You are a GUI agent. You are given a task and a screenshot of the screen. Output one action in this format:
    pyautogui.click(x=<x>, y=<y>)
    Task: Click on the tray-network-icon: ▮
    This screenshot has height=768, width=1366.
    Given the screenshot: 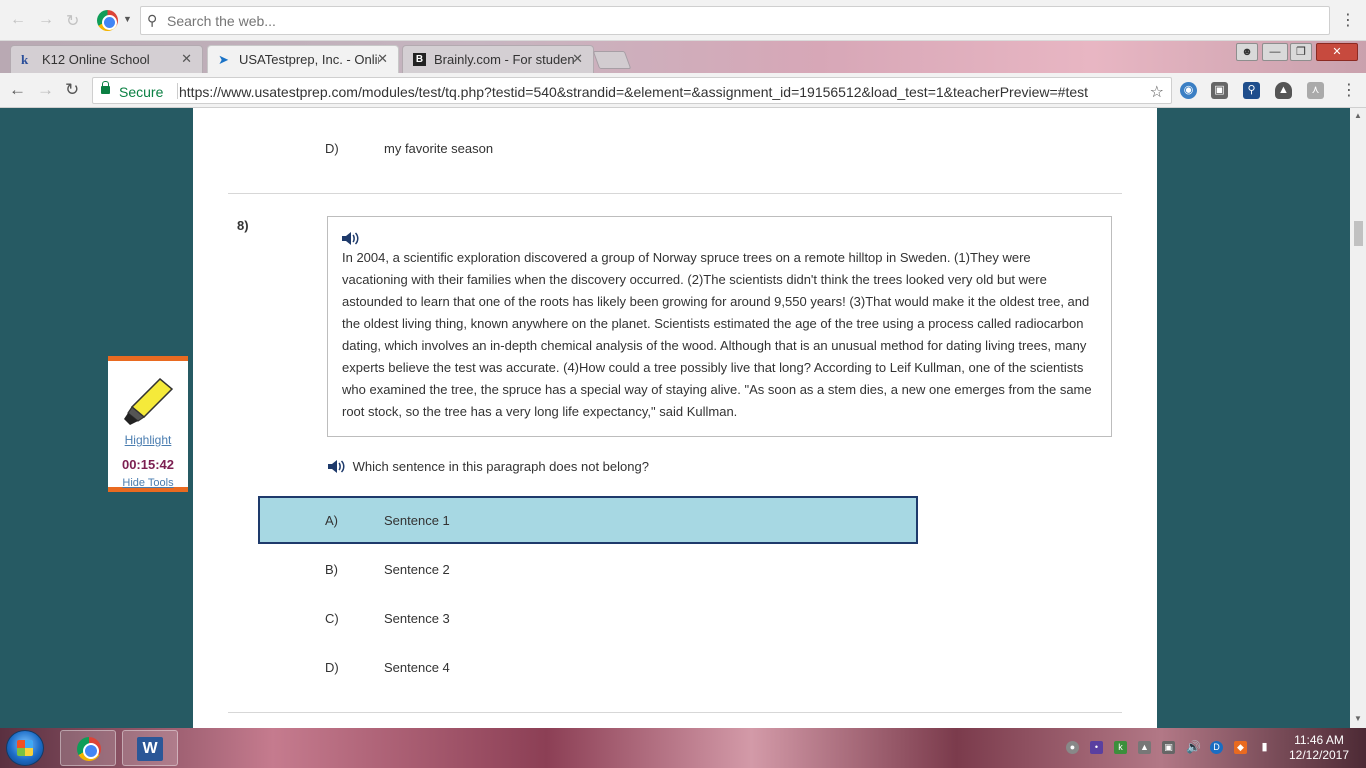 What is the action you would take?
    pyautogui.click(x=1264, y=747)
    